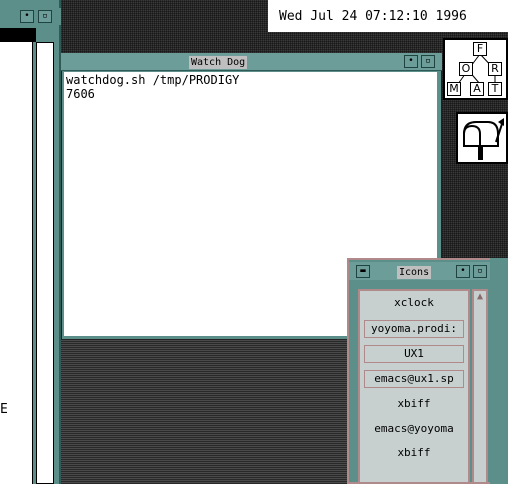 The height and width of the screenshot is (484, 508). Describe the element at coordinates (251, 62) in the screenshot. I see `watchdog-titlebar` at that location.